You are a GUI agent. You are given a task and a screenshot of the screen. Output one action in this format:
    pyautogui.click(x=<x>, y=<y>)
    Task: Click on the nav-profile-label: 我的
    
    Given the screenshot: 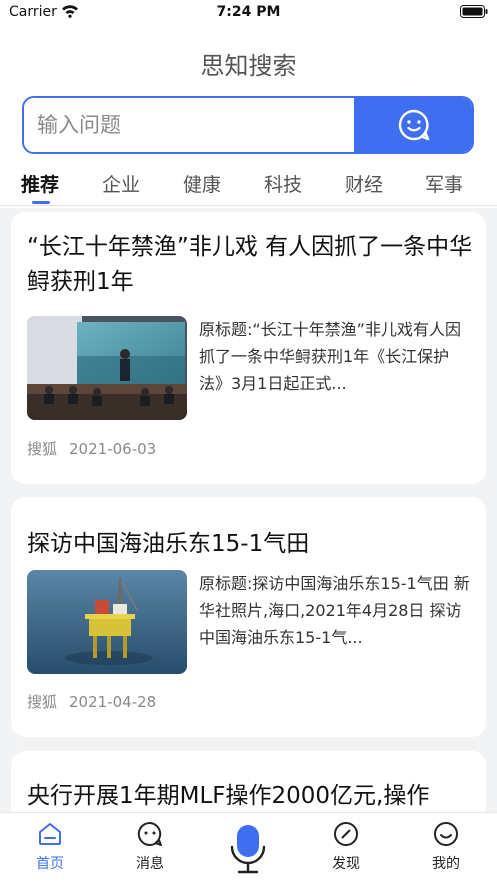 What is the action you would take?
    pyautogui.click(x=446, y=864)
    